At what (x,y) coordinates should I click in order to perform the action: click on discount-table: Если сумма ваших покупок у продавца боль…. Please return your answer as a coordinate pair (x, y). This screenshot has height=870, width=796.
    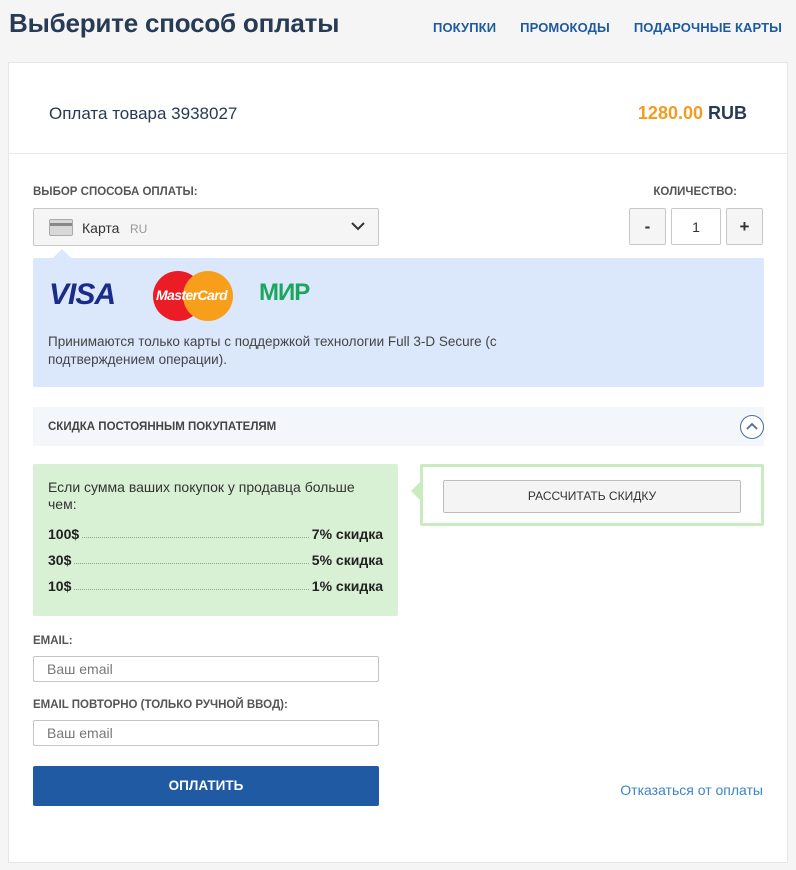
    Looking at the image, I should click on (215, 540).